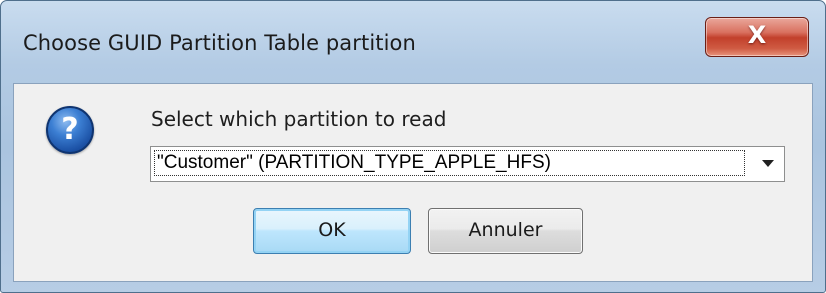  Describe the element at coordinates (299, 119) in the screenshot. I see `prompt-label: Select which partition to read` at that location.